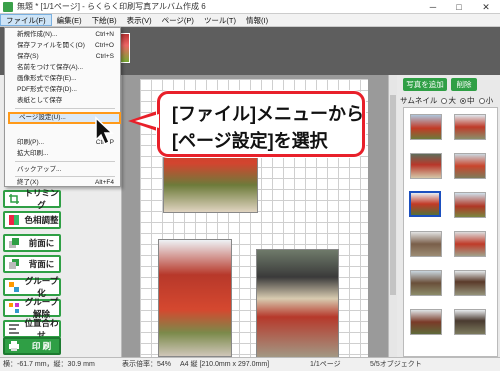 The image size is (500, 371). I want to click on bring-front-button: 前面に, so click(32, 243).